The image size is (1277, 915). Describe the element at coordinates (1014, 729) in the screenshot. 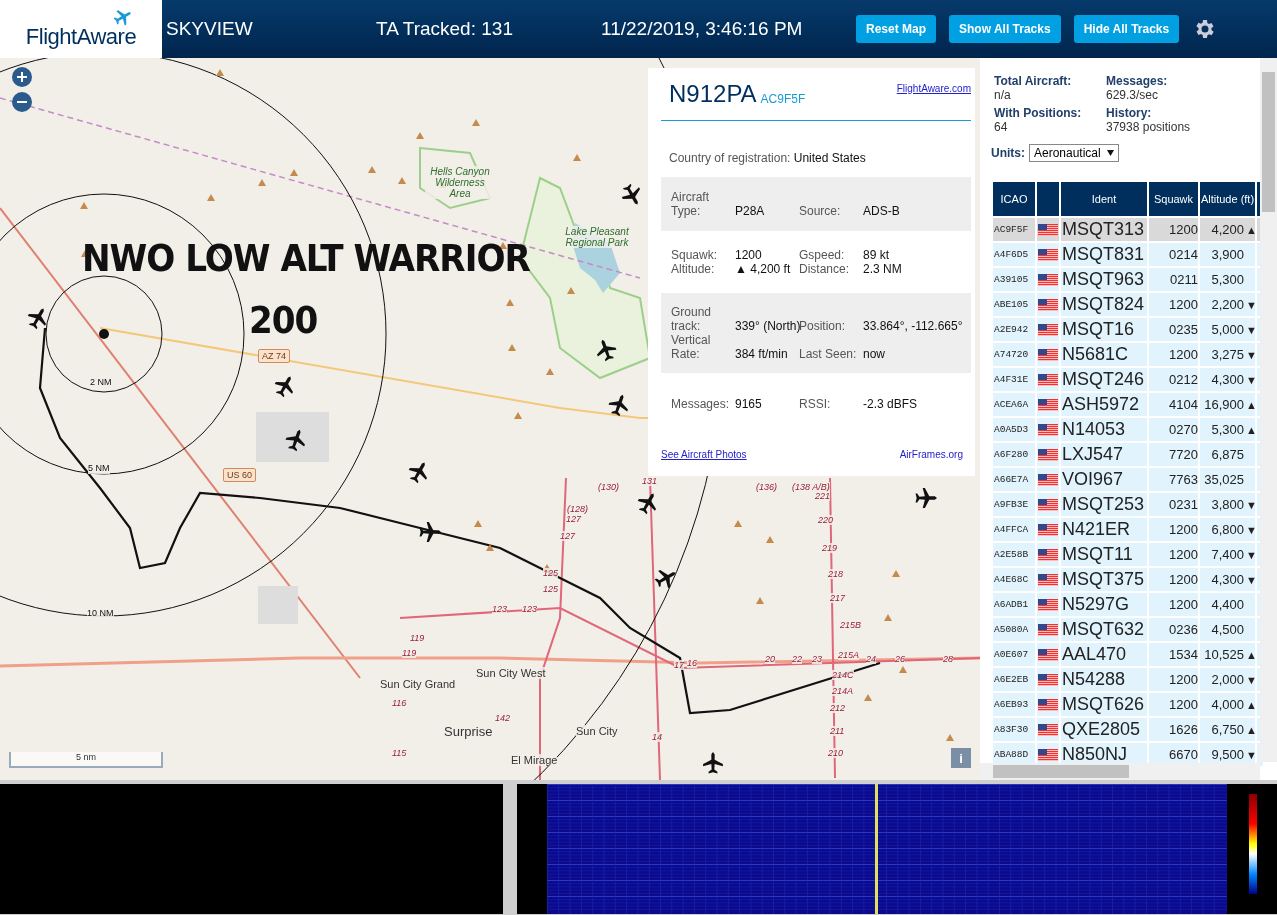

I see `icao-cell: A83F30` at that location.